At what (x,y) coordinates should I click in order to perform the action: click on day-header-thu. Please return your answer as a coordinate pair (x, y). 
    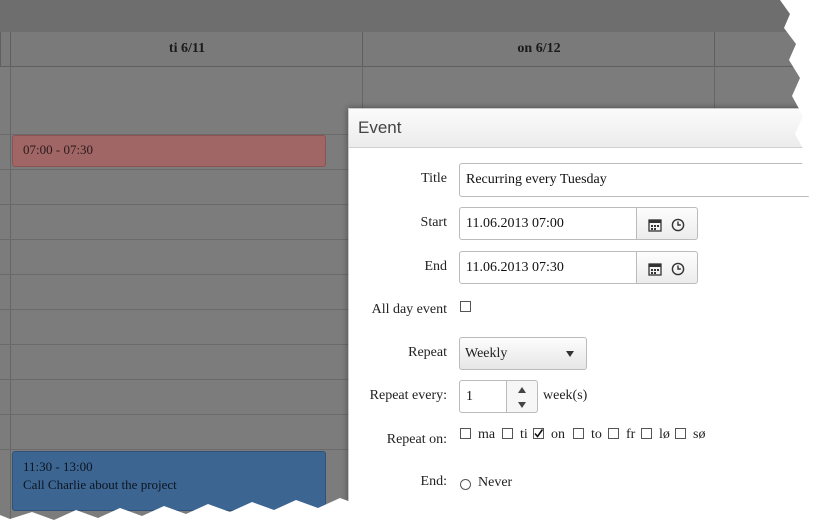
    Looking at the image, I should click on (764, 49).